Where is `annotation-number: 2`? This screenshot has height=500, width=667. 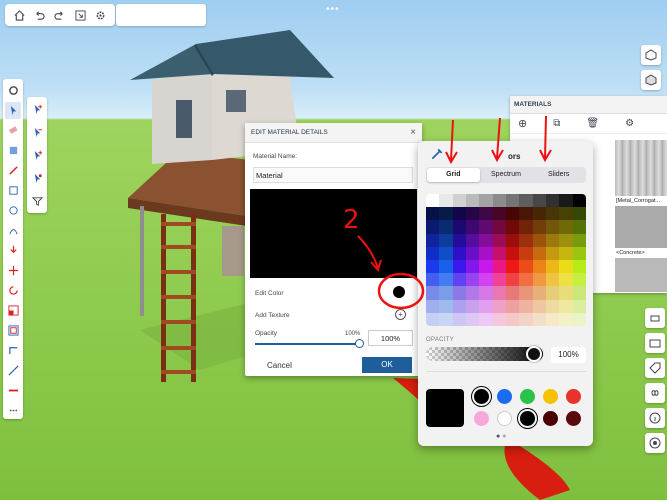 annotation-number: 2 is located at coordinates (351, 220).